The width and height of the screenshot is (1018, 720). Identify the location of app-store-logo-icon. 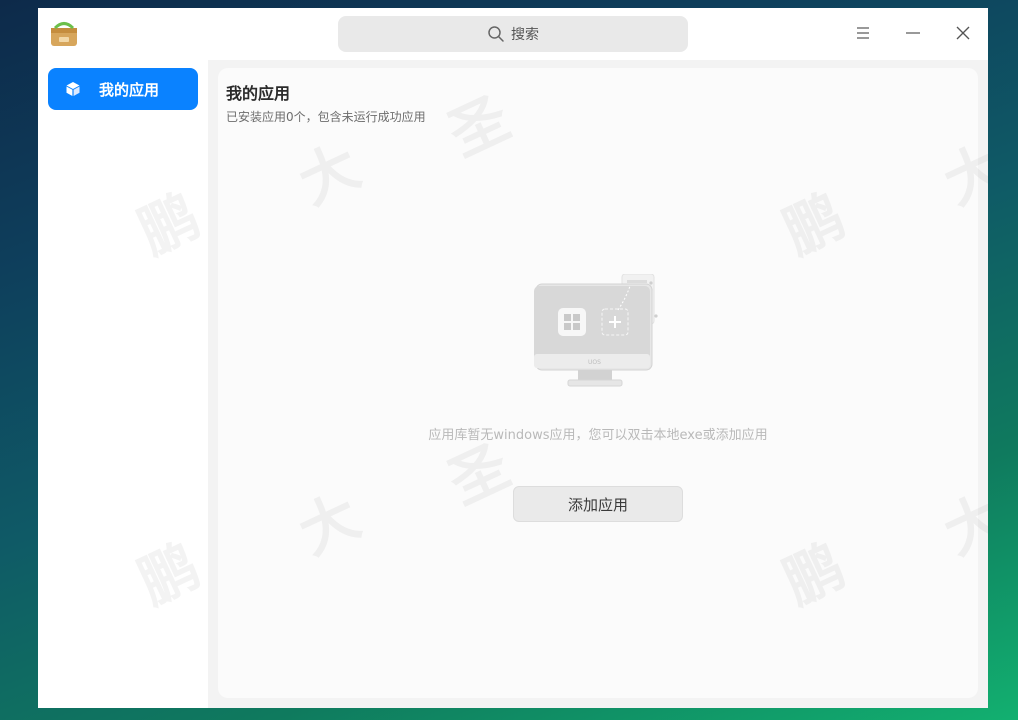
(64, 34).